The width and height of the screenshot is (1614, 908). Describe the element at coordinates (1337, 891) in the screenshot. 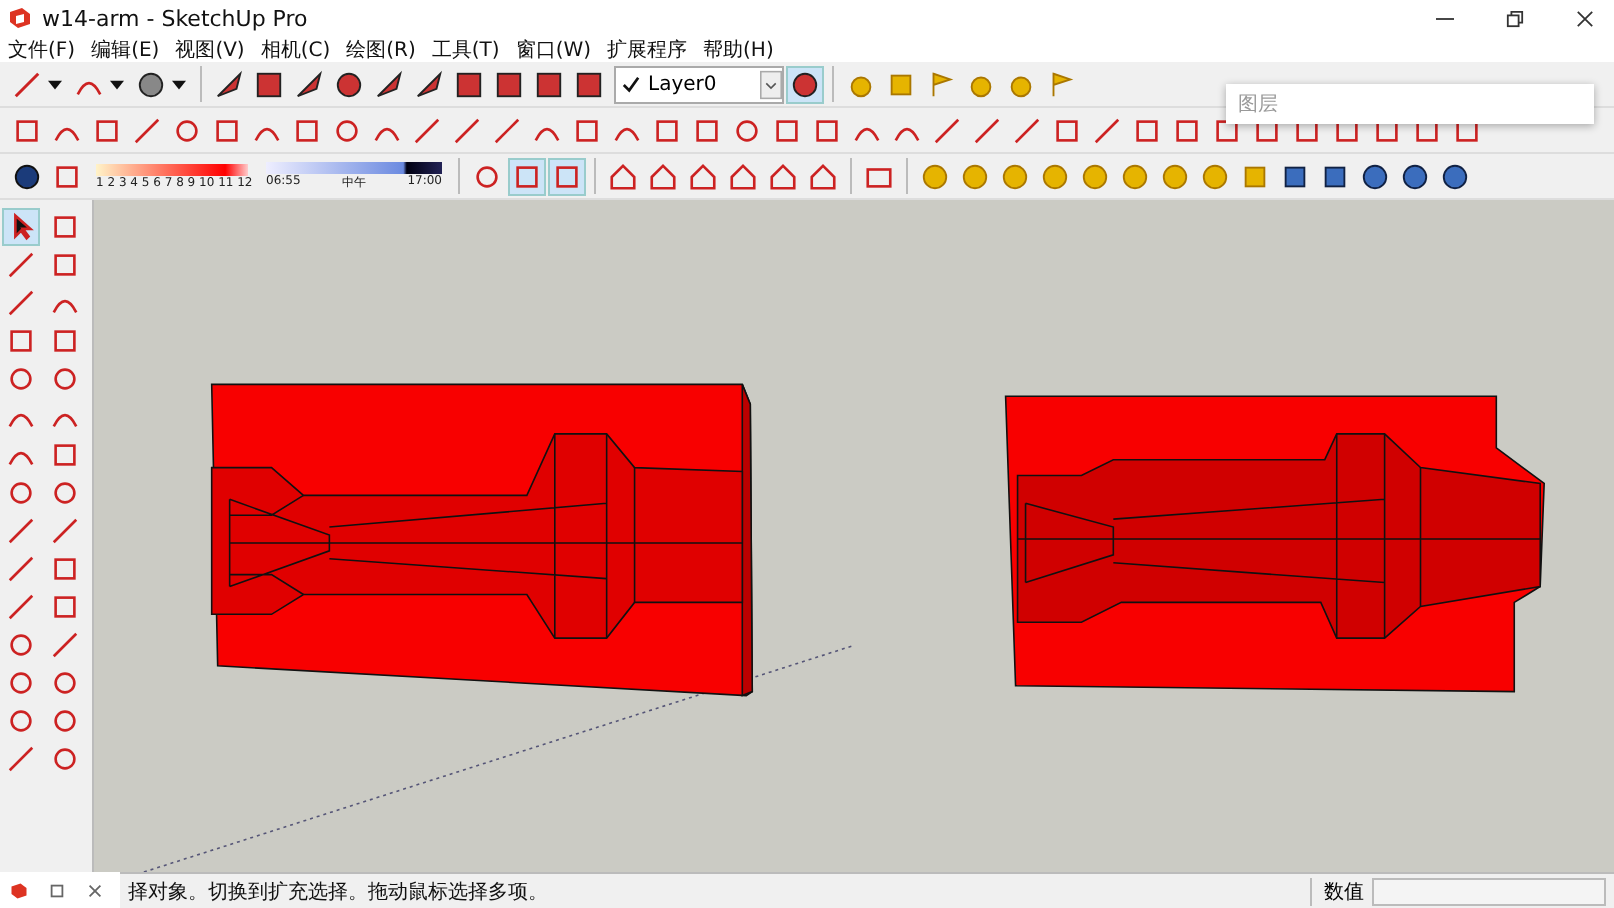

I see `measurements-label: 数值` at that location.